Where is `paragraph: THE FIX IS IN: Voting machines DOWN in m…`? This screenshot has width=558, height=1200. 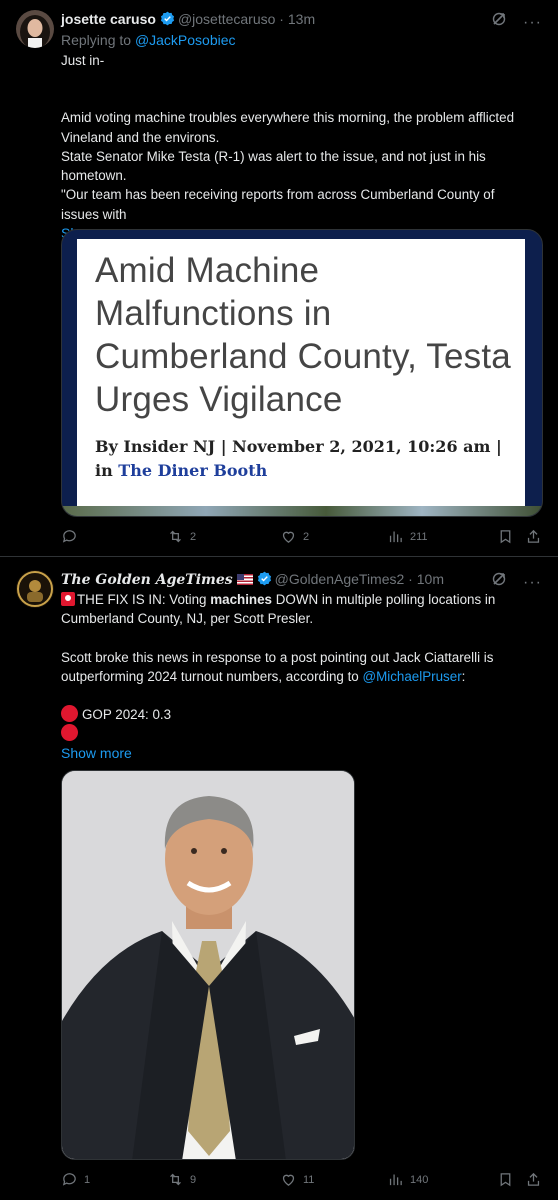 paragraph: THE FIX IS IN: Voting machines DOWN in m… is located at coordinates (278, 609).